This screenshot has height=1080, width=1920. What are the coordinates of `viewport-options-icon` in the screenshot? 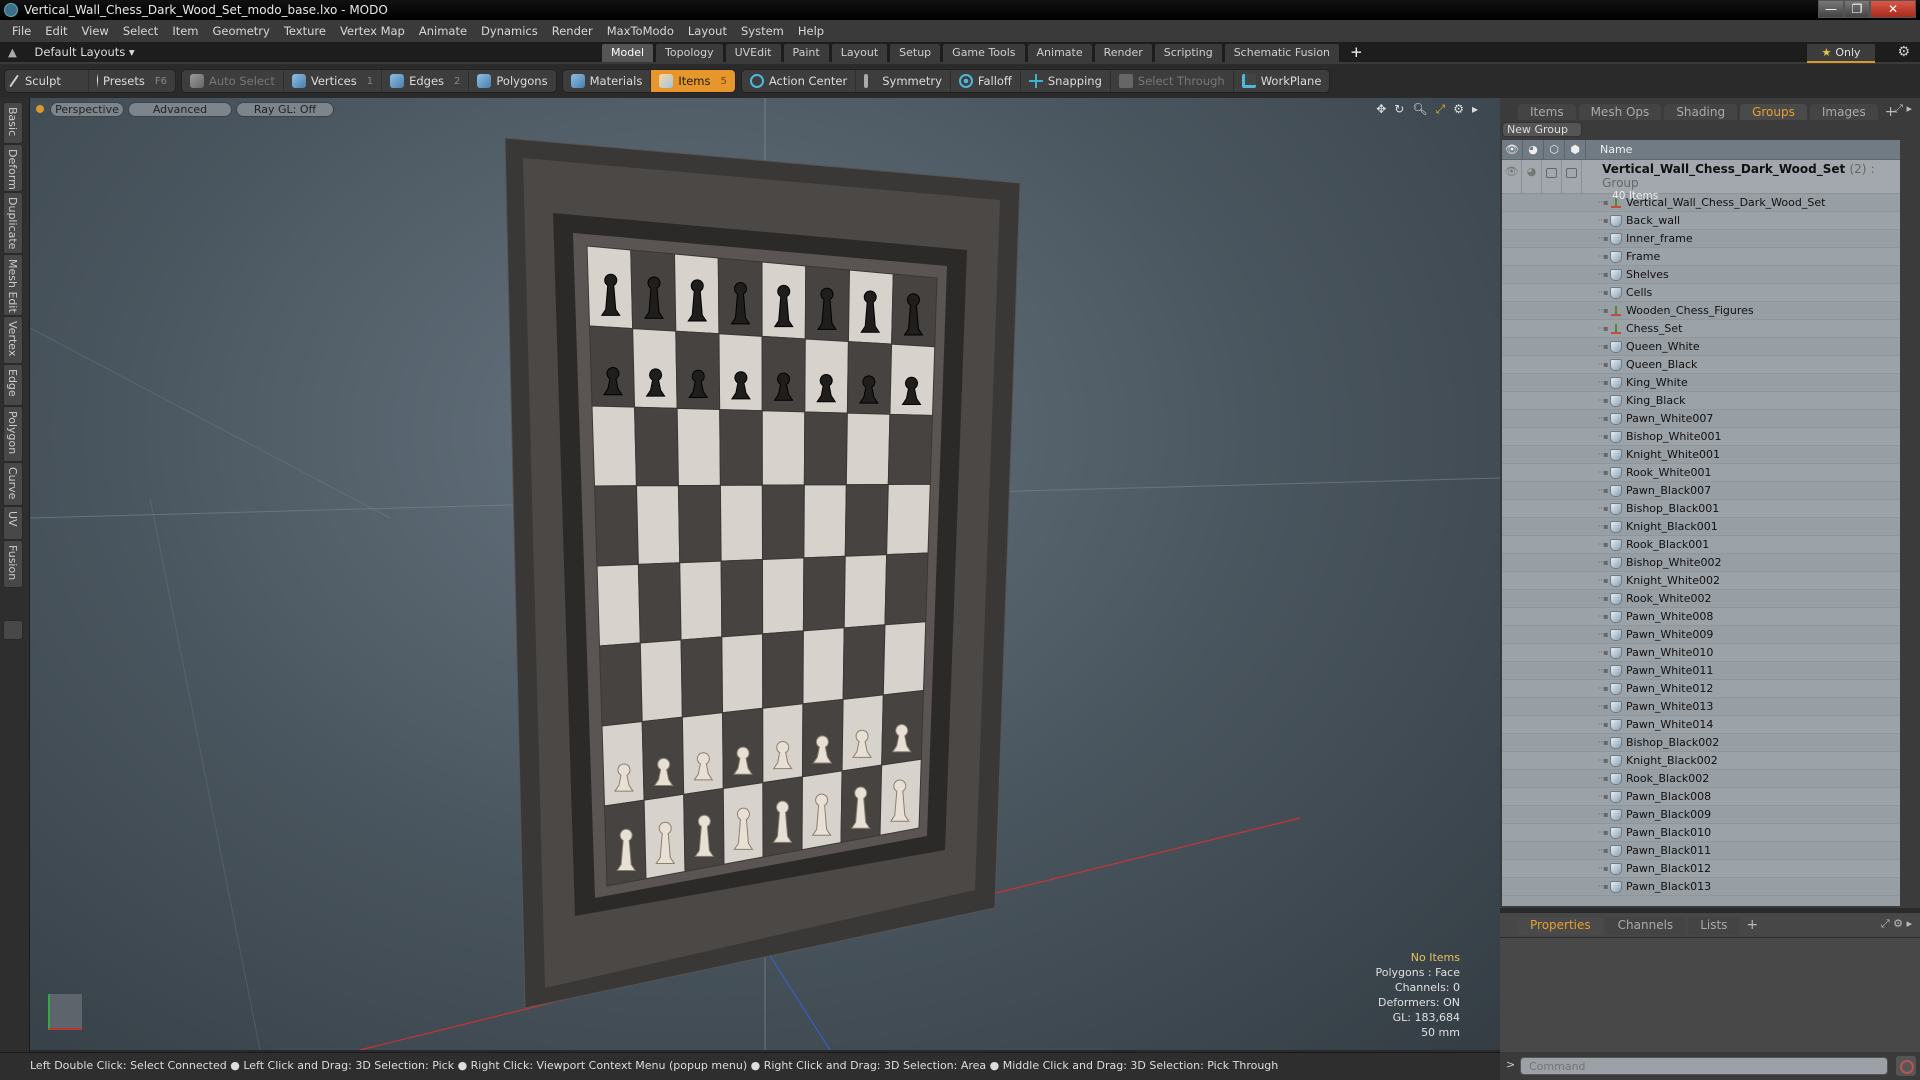 It's located at (40, 109).